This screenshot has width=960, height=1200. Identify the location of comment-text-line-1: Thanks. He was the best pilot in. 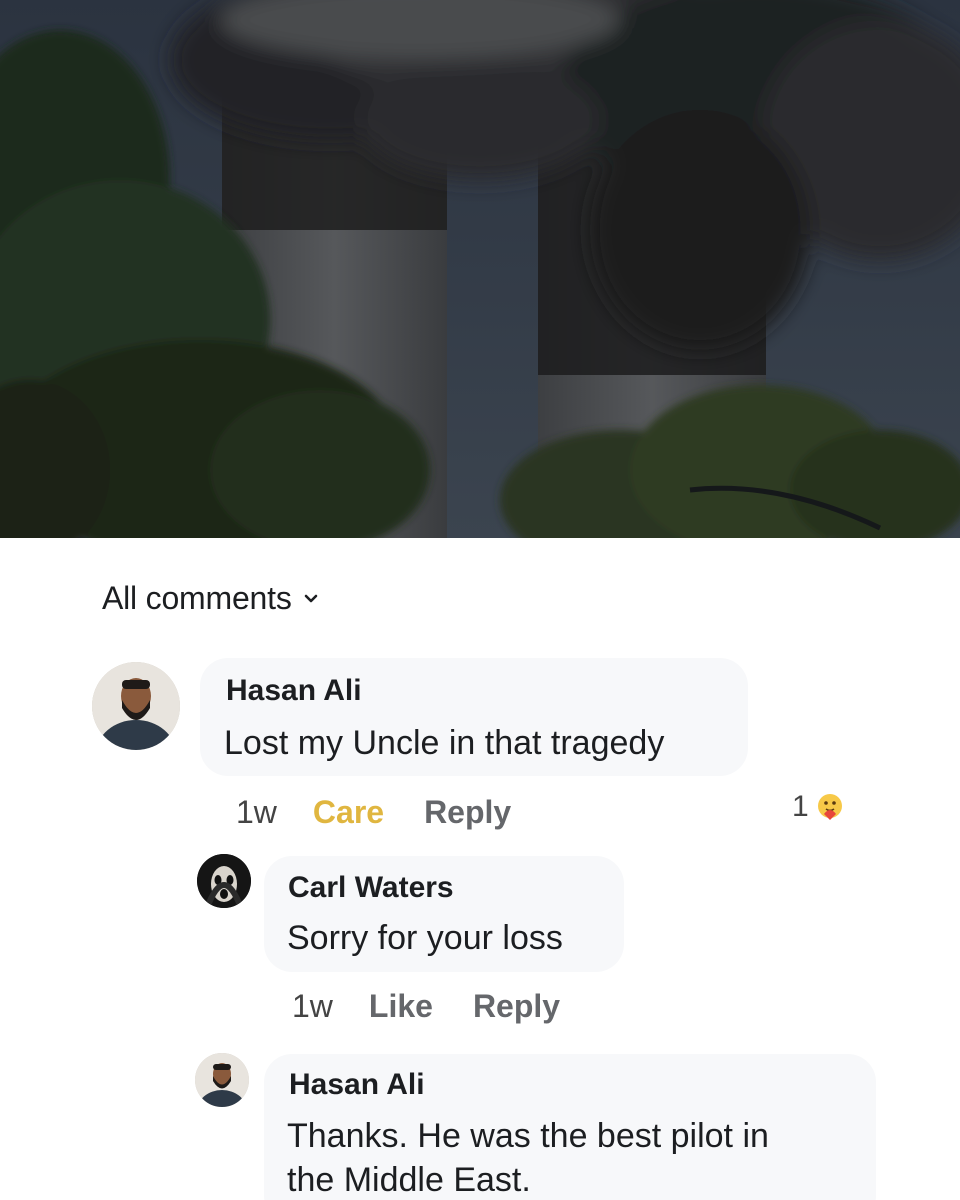
(528, 1136).